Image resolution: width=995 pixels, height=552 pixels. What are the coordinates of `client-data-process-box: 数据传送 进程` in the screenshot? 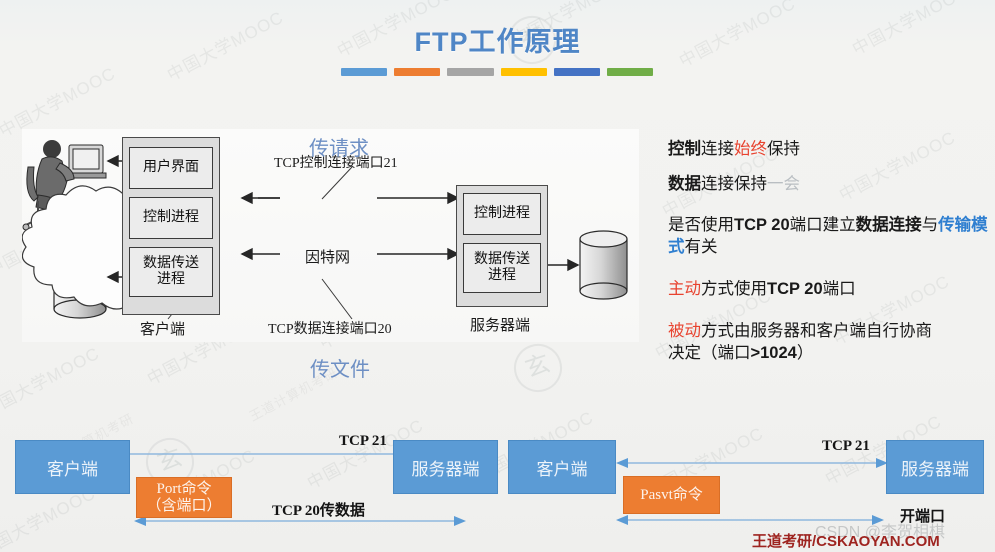 It's located at (171, 272).